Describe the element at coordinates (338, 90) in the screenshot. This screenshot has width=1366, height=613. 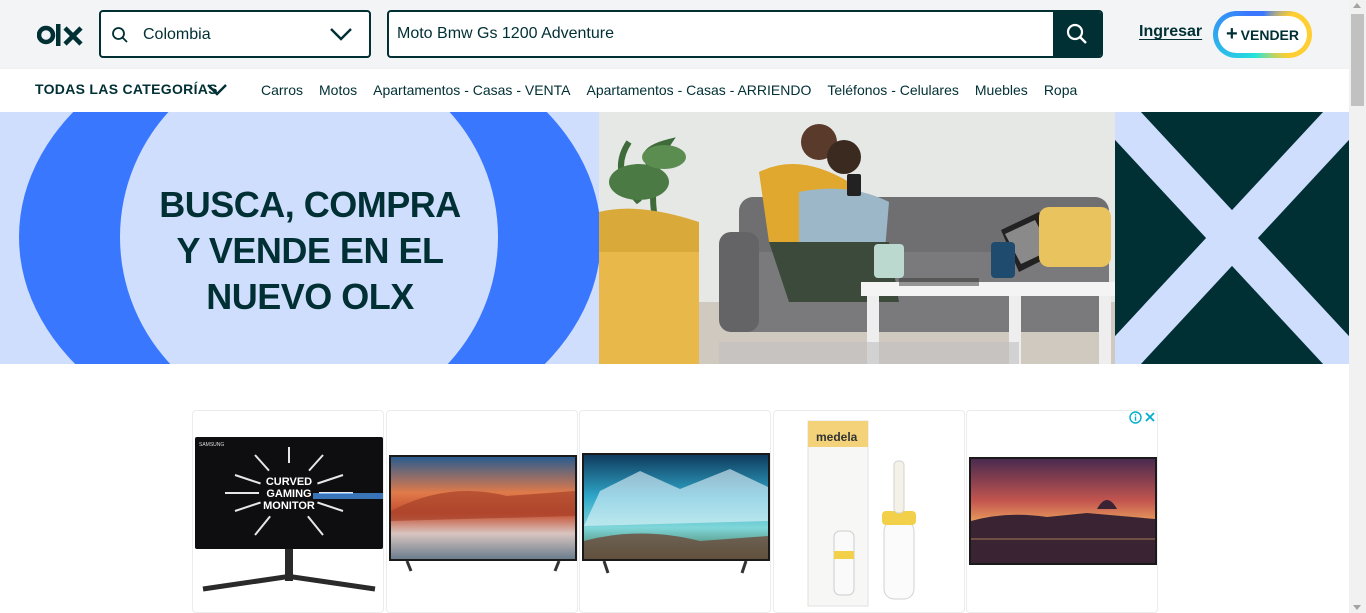
I see `category-link-motos: Motos` at that location.